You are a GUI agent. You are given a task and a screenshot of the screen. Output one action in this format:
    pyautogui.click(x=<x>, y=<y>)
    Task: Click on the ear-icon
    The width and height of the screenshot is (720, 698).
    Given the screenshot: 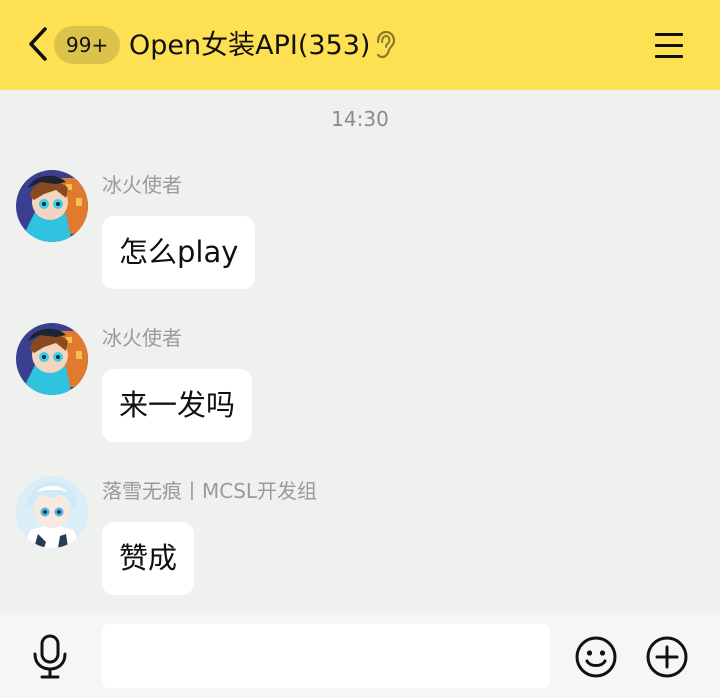 What is the action you would take?
    pyautogui.click(x=385, y=45)
    